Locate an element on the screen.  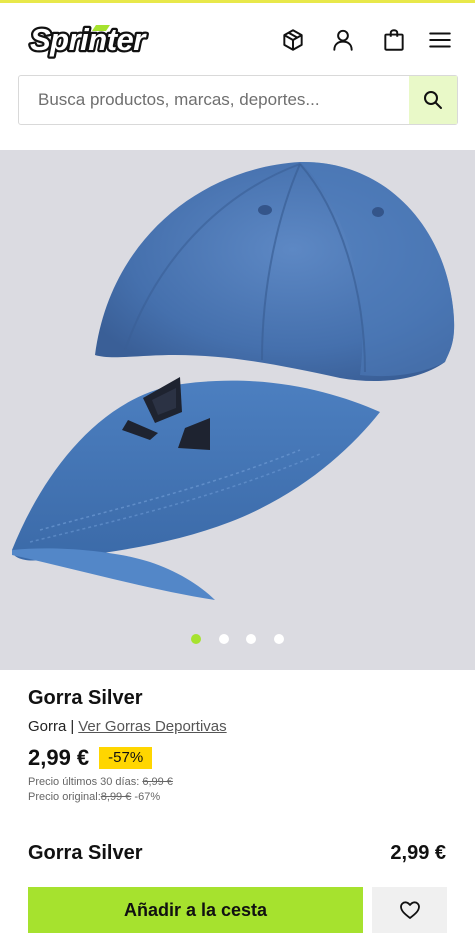
last30-label: Precio últimos 30 días: is located at coordinates (84, 782).